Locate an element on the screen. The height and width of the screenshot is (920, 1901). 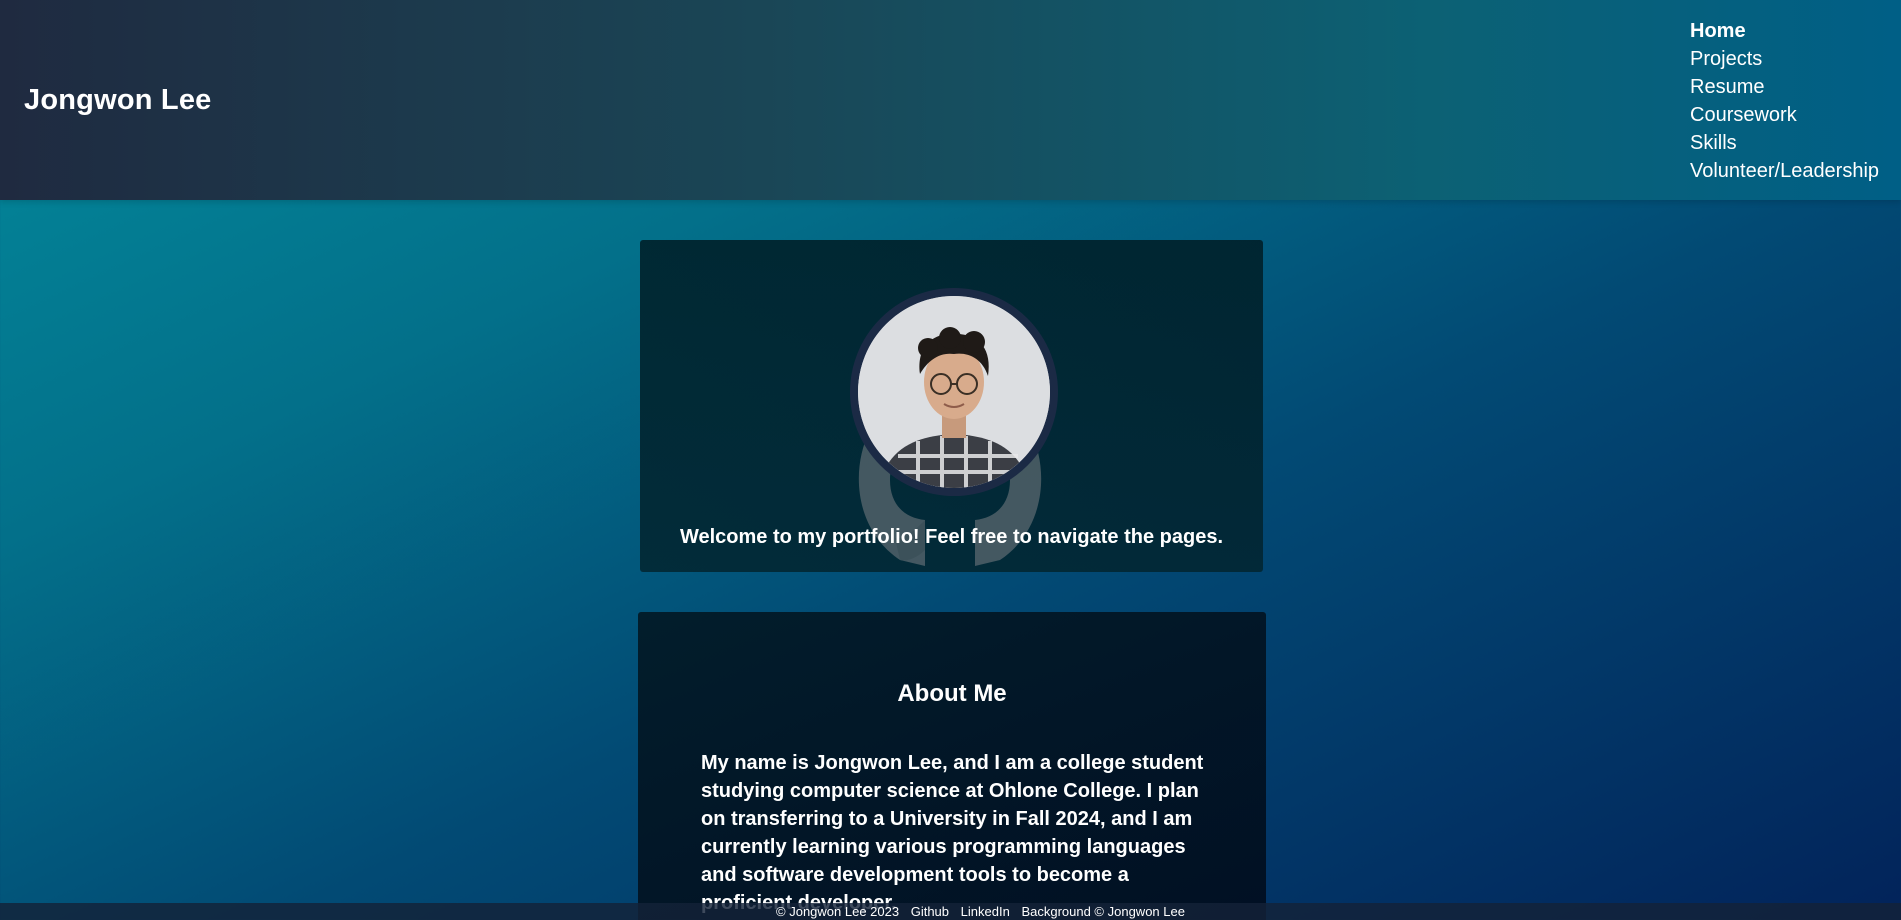
nav-item-skills: Skills is located at coordinates (1784, 143).